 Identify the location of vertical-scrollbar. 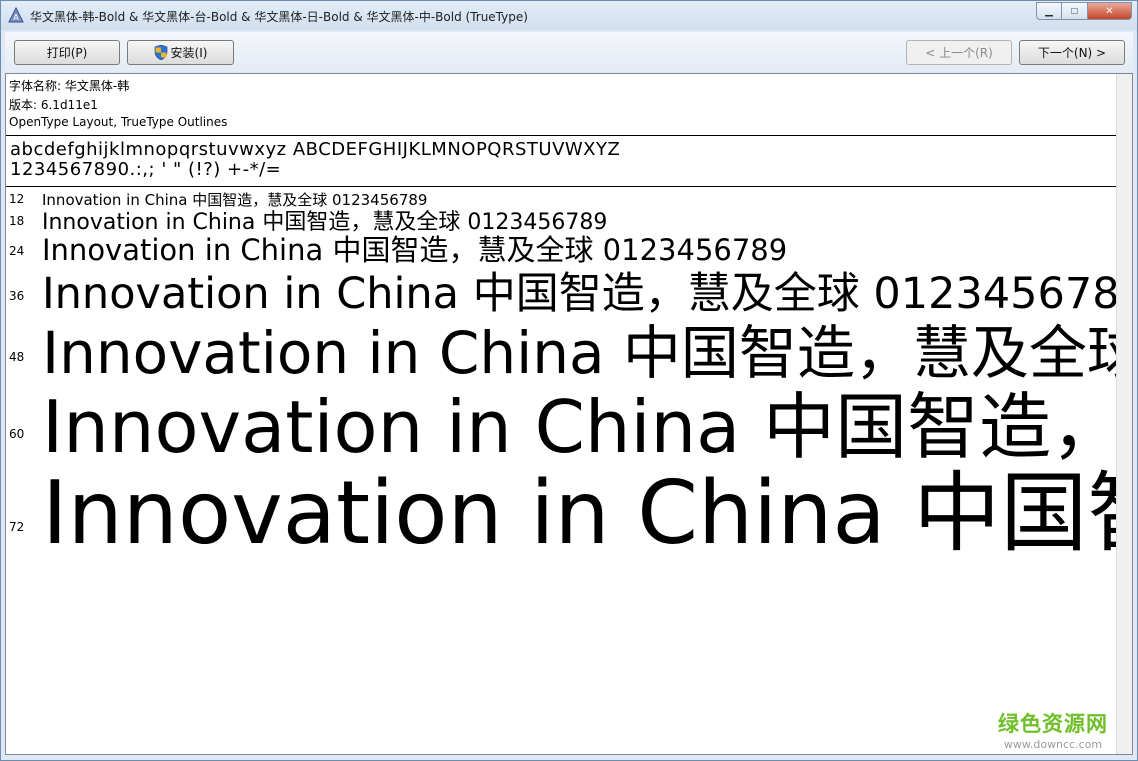
(1124, 414).